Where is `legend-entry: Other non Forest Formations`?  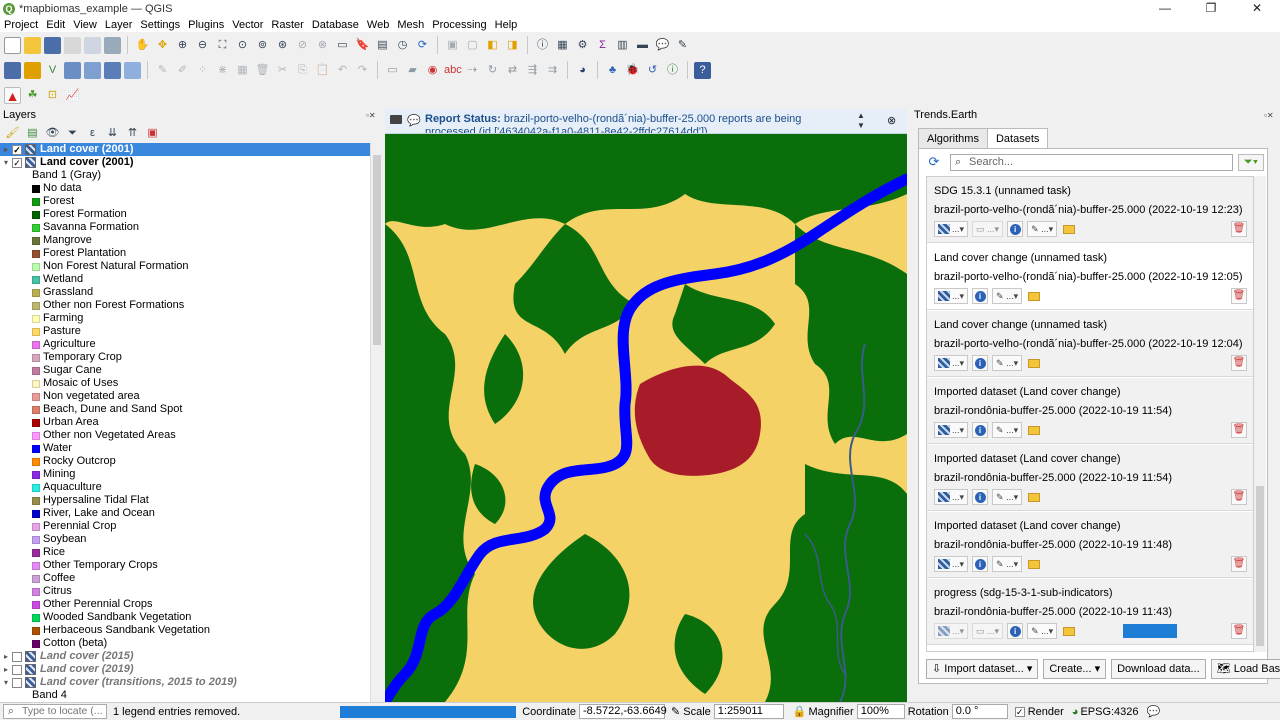
legend-entry: Other non Forest Formations is located at coordinates (185, 305).